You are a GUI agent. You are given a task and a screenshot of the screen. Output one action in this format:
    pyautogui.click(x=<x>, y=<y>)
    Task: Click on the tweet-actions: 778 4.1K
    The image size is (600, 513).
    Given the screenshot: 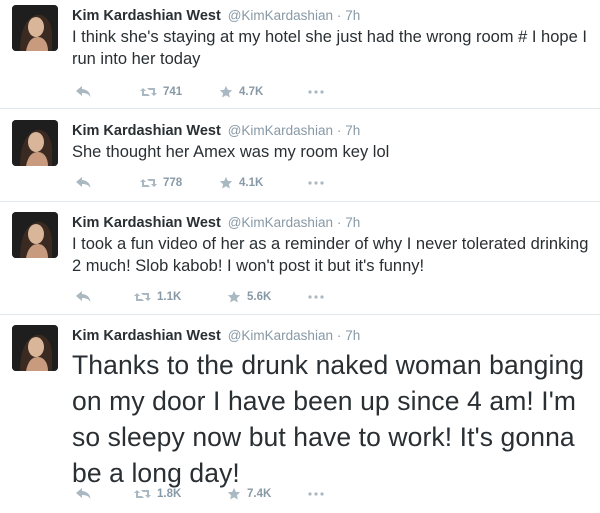 What is the action you would take?
    pyautogui.click(x=222, y=183)
    